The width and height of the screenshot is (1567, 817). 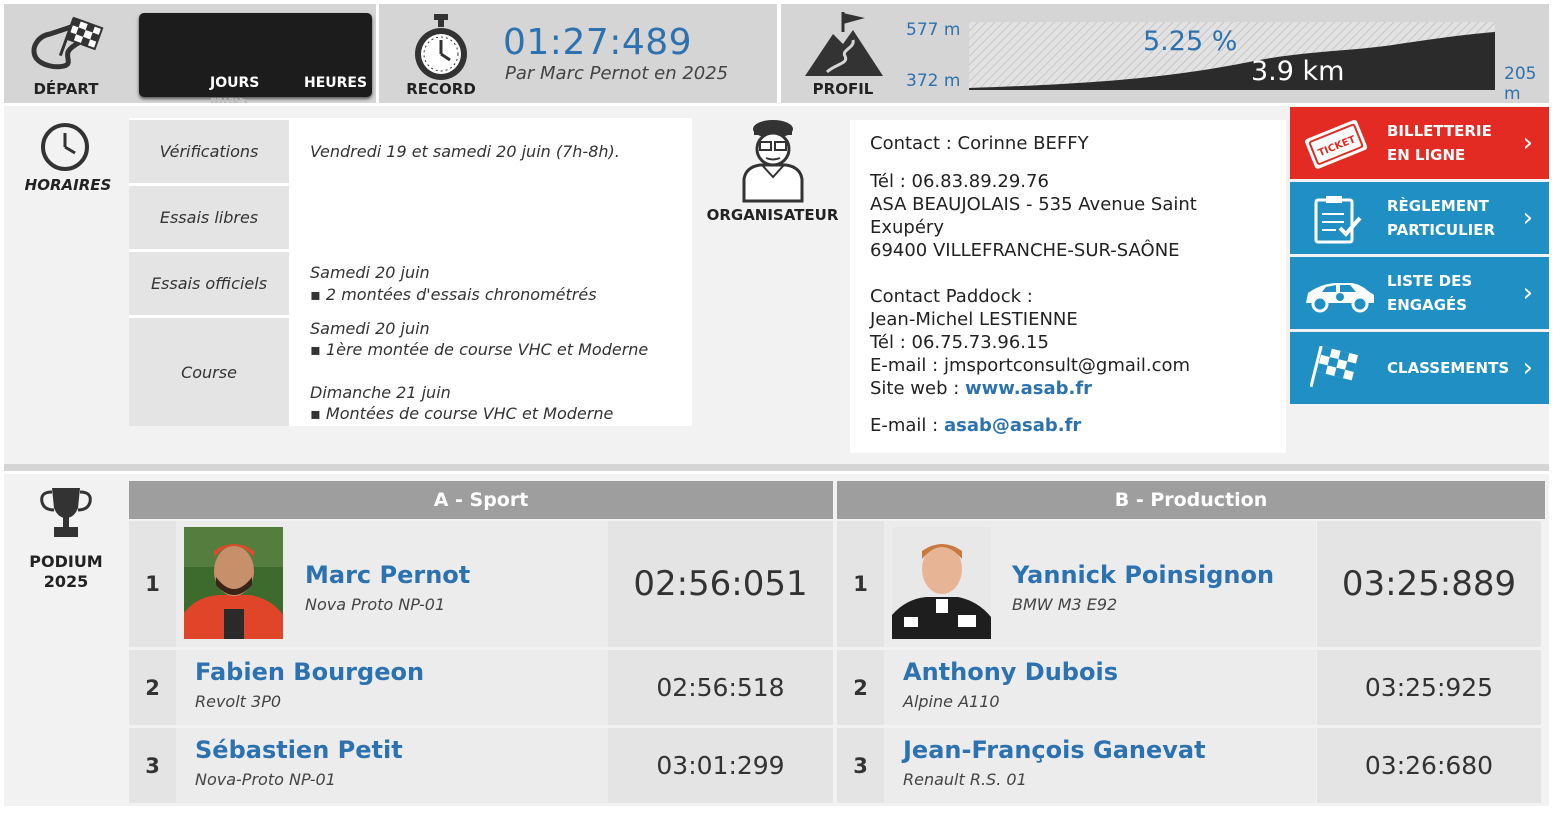 What do you see at coordinates (309, 672) in the screenshot?
I see `driver-name-link: Fabien Bourgeon` at bounding box center [309, 672].